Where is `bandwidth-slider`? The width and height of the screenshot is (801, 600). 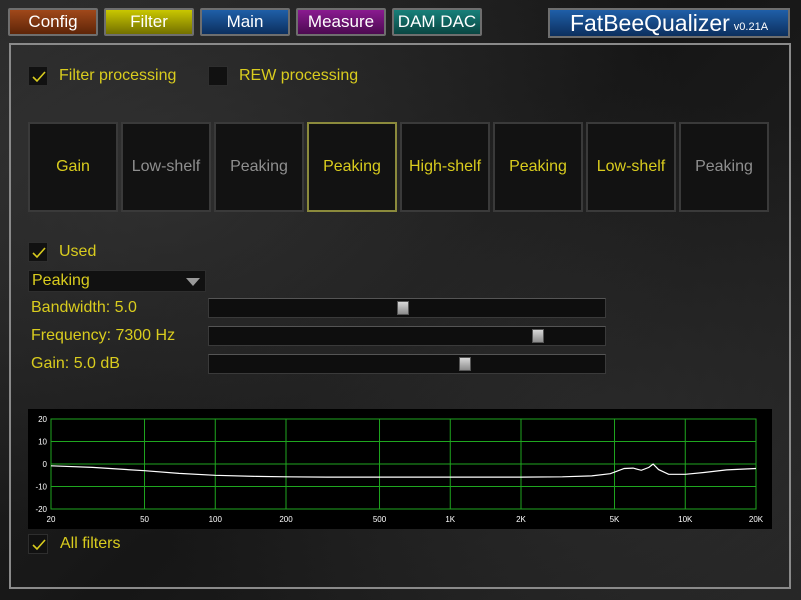
bandwidth-slider is located at coordinates (407, 308).